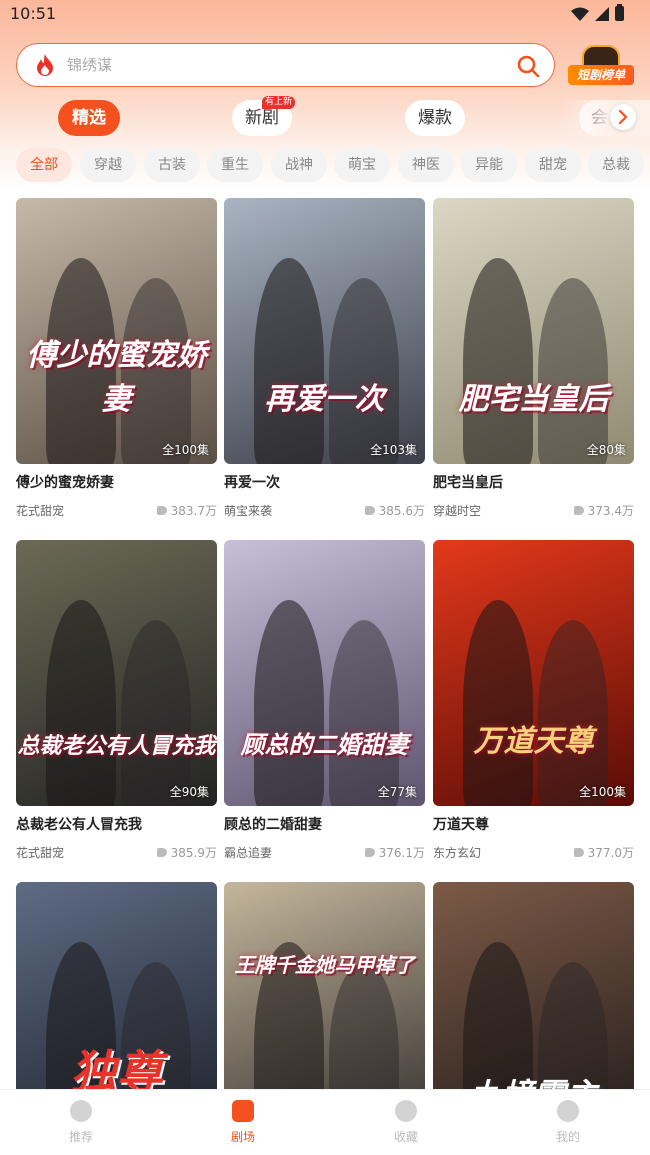 Image resolution: width=650 pixels, height=1155 pixels. I want to click on drama-poster: 万道天尊全100集, so click(533, 673).